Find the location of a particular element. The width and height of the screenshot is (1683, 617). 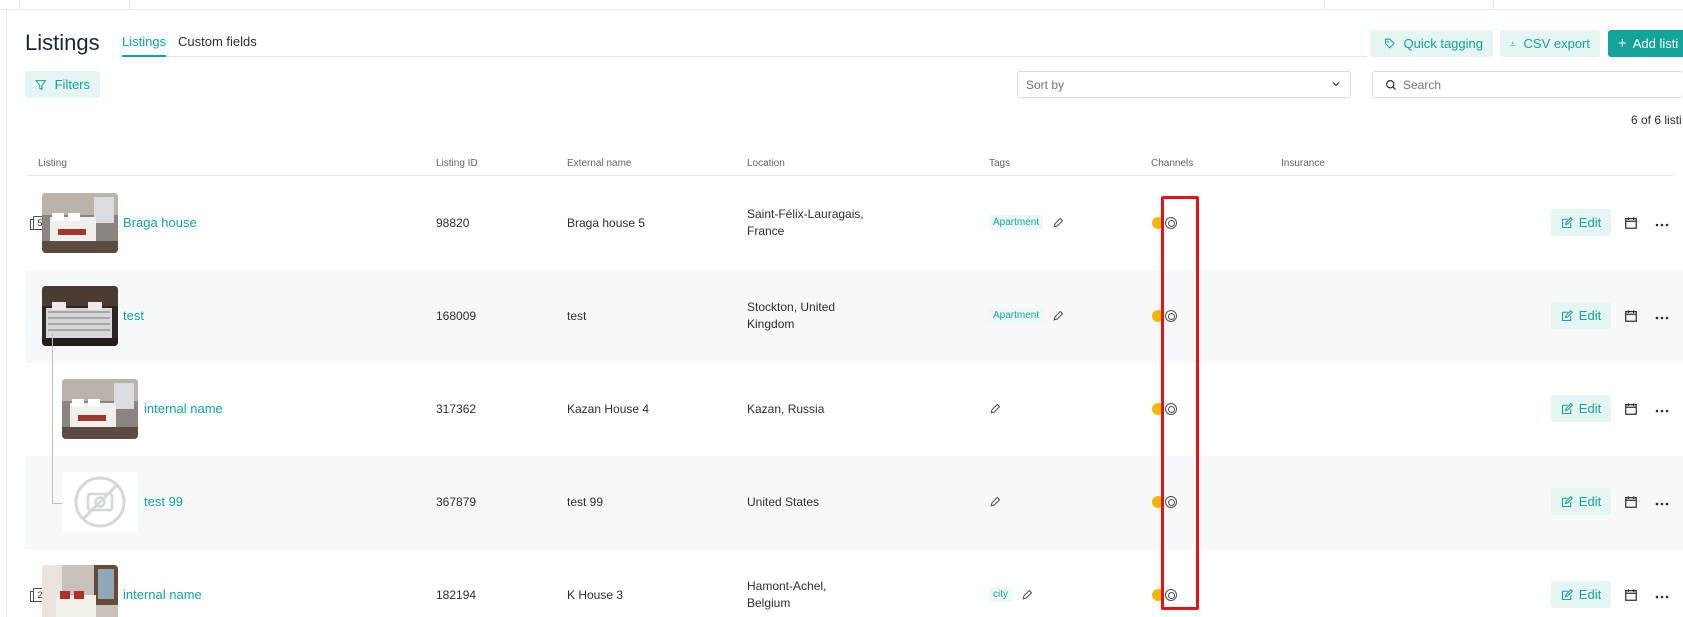

column-header-channels: Channels is located at coordinates (1172, 163).